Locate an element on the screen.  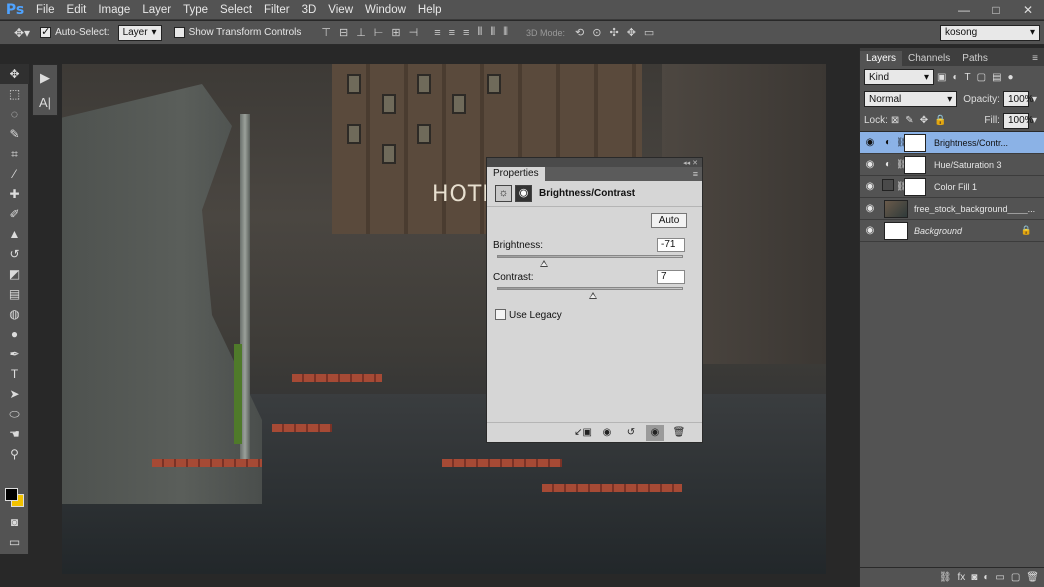
path-select-tool-icon: ➤ is located at coordinates (14, 394).